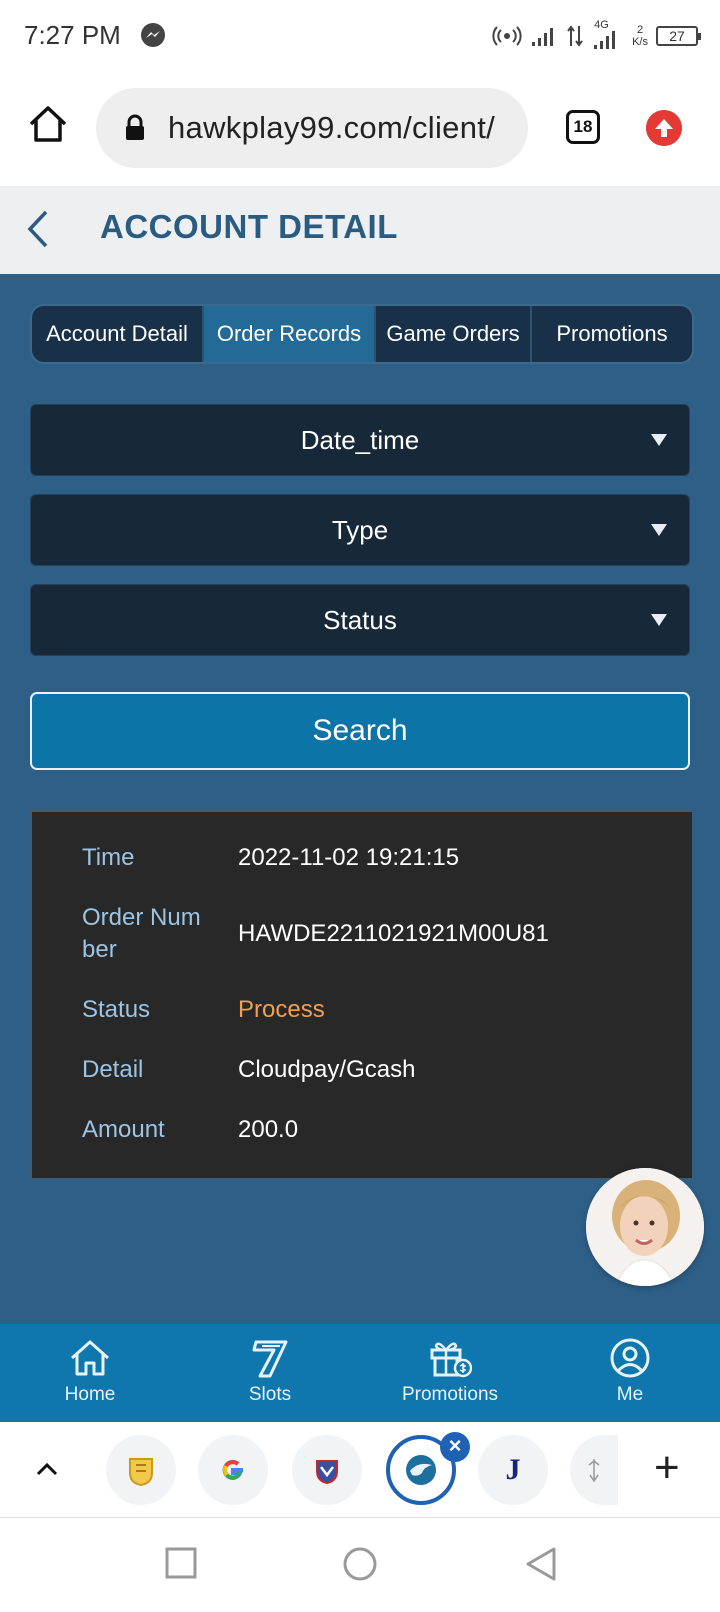  What do you see at coordinates (99, 949) in the screenshot?
I see `order-number-label-line2: ber` at bounding box center [99, 949].